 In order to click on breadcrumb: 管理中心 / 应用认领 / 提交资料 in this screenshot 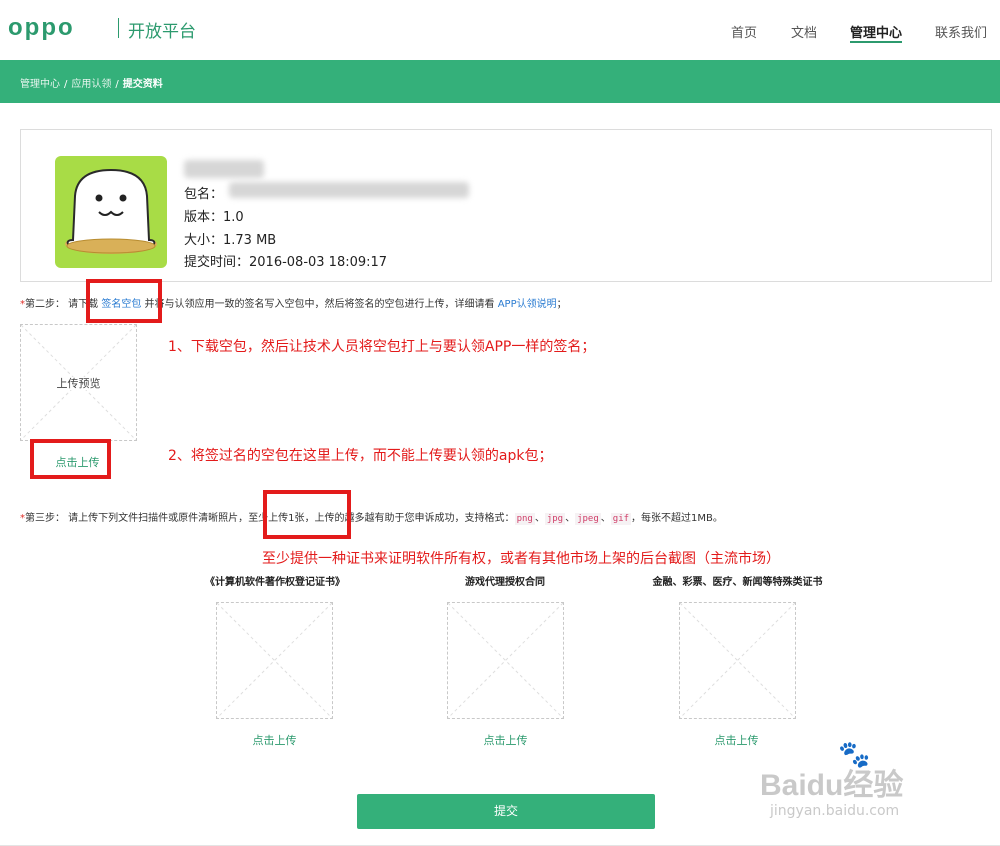, I will do `click(91, 84)`.